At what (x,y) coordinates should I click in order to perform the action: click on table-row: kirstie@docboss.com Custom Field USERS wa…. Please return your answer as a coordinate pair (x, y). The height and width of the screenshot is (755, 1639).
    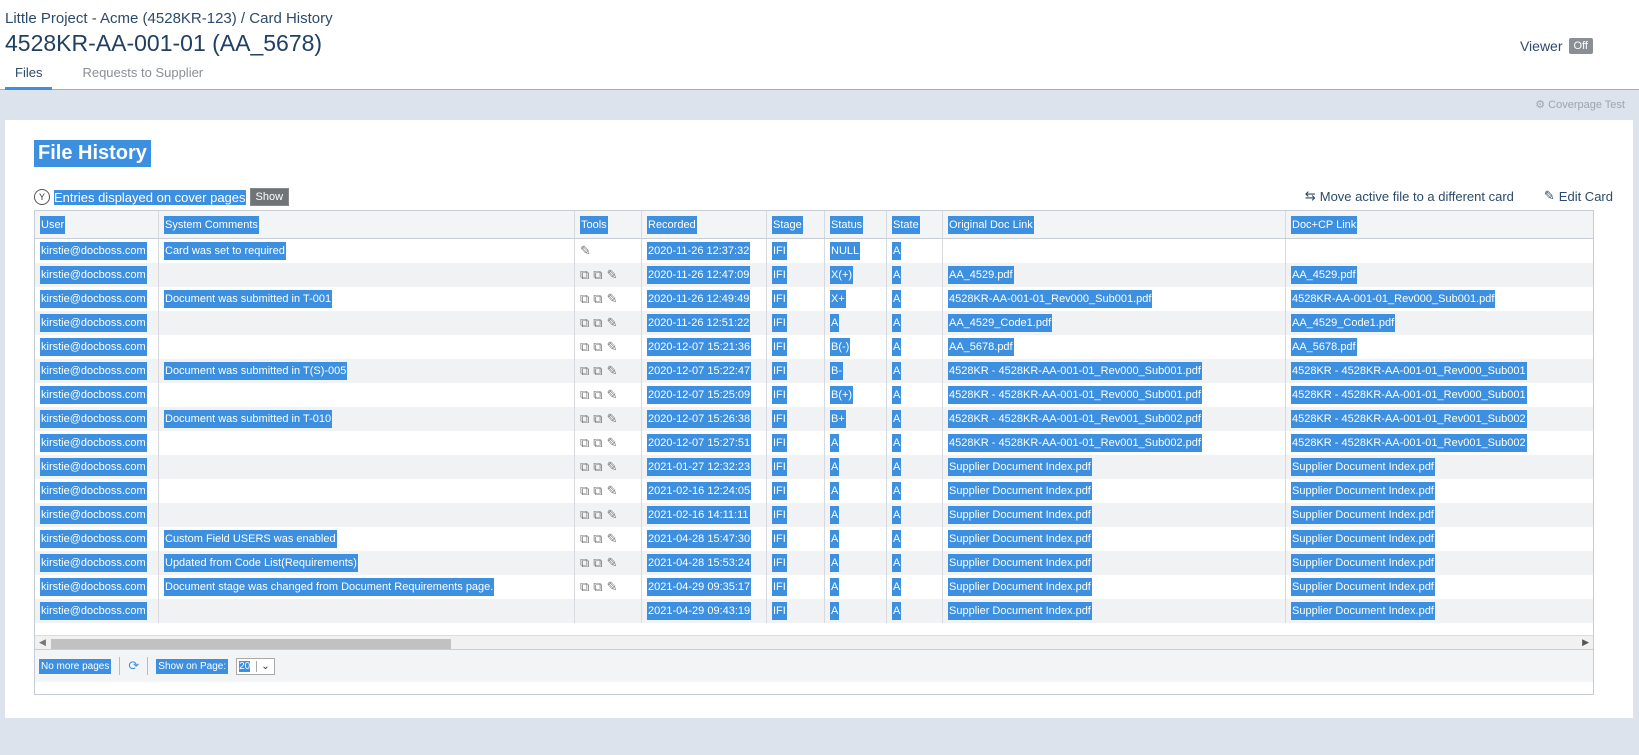
    Looking at the image, I should click on (814, 539).